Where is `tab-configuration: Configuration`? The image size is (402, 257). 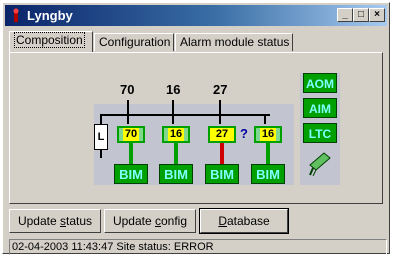 tab-configuration: Configuration is located at coordinates (134, 42).